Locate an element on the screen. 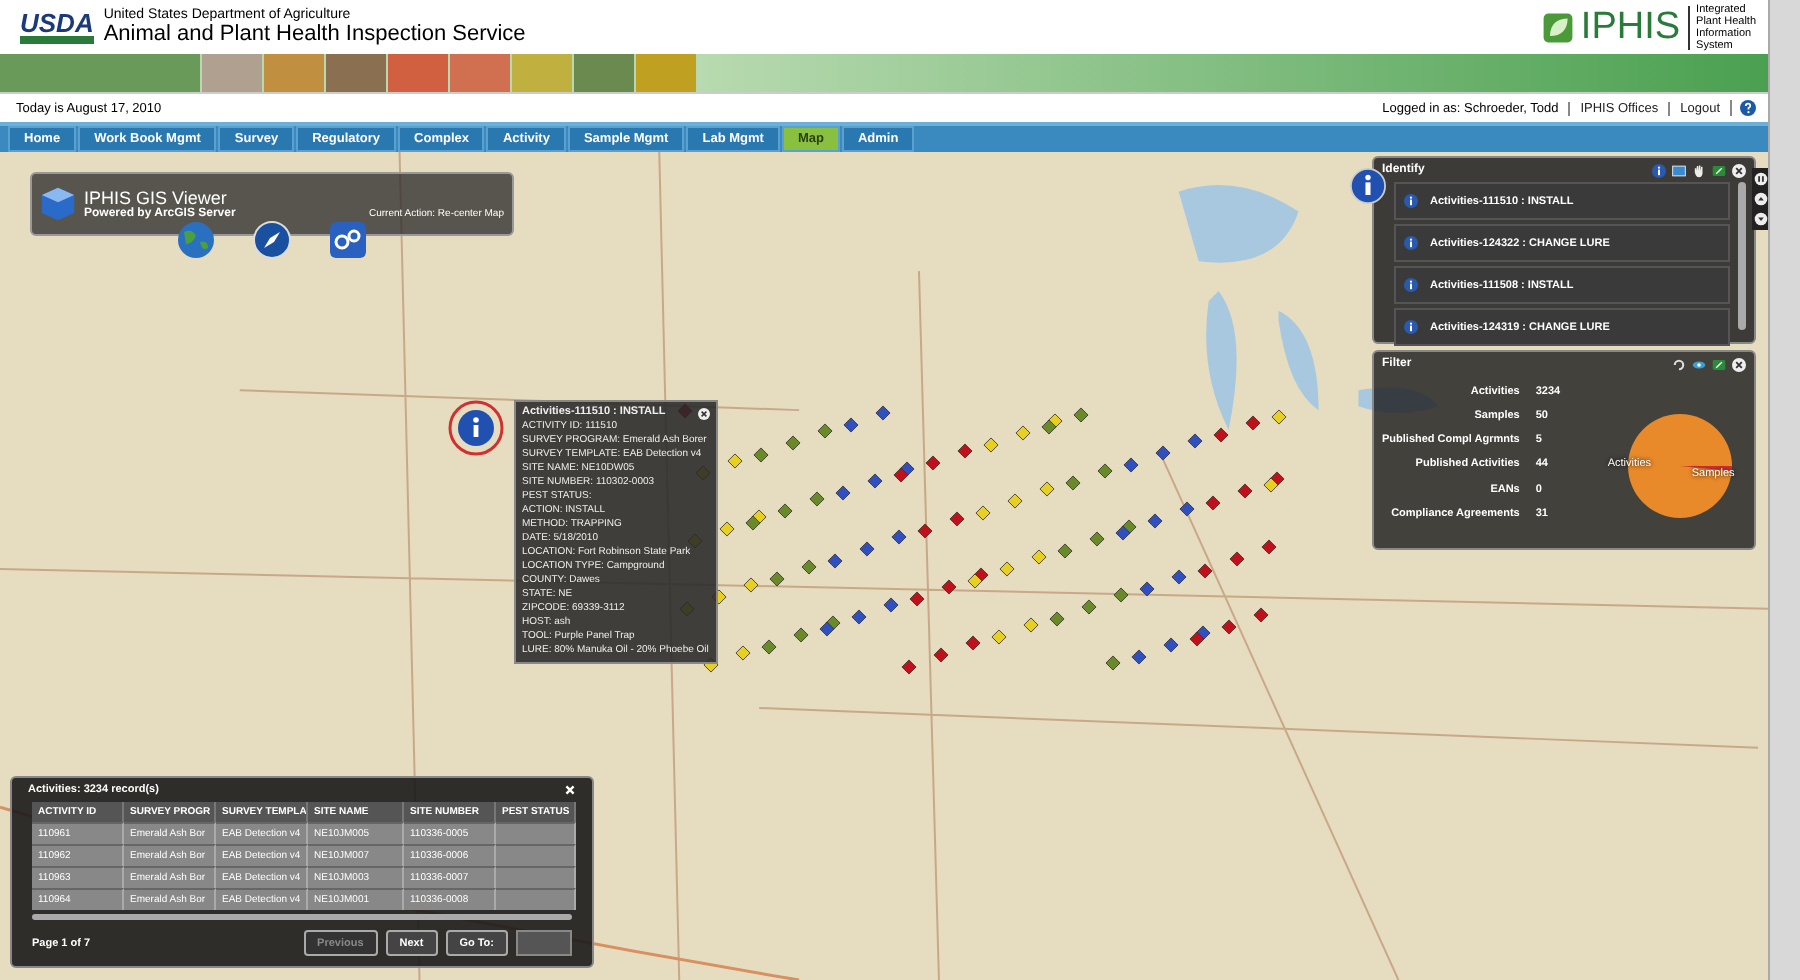  globe-icon is located at coordinates (196, 240).